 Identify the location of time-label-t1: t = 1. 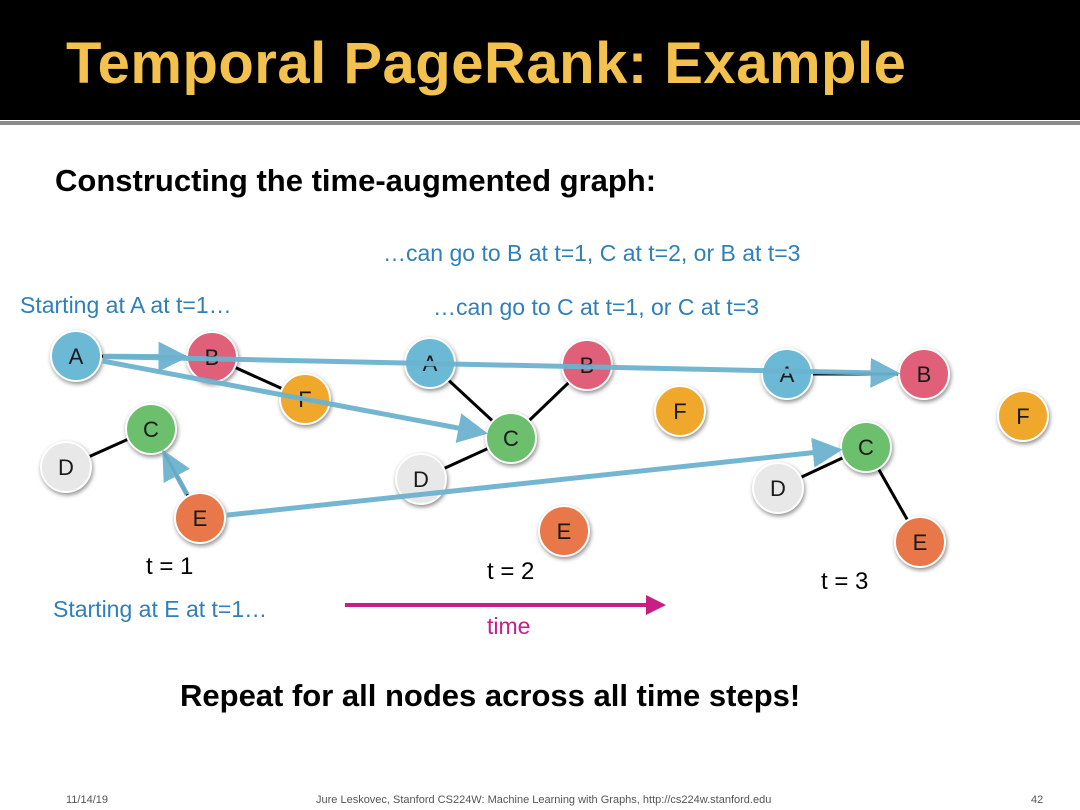
(170, 566).